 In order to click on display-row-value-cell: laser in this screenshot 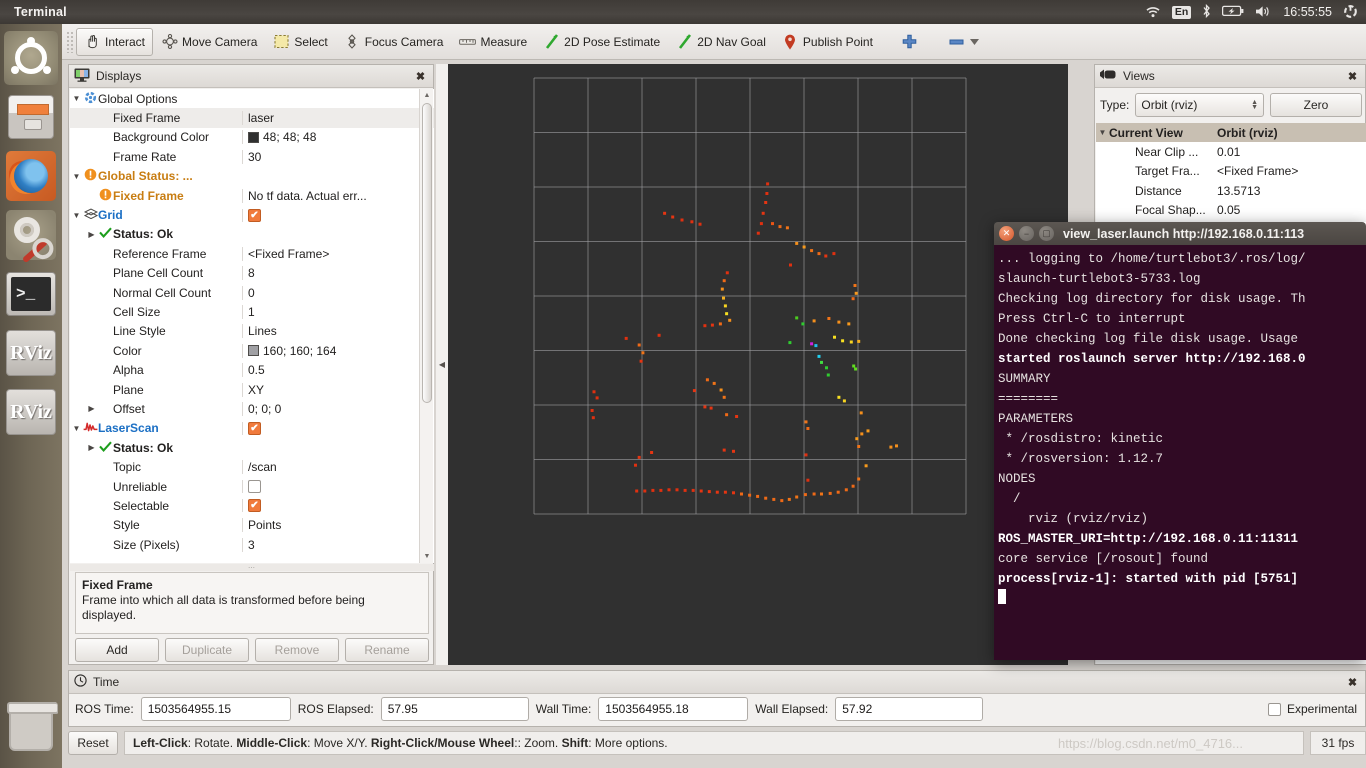, I will do `click(338, 118)`.